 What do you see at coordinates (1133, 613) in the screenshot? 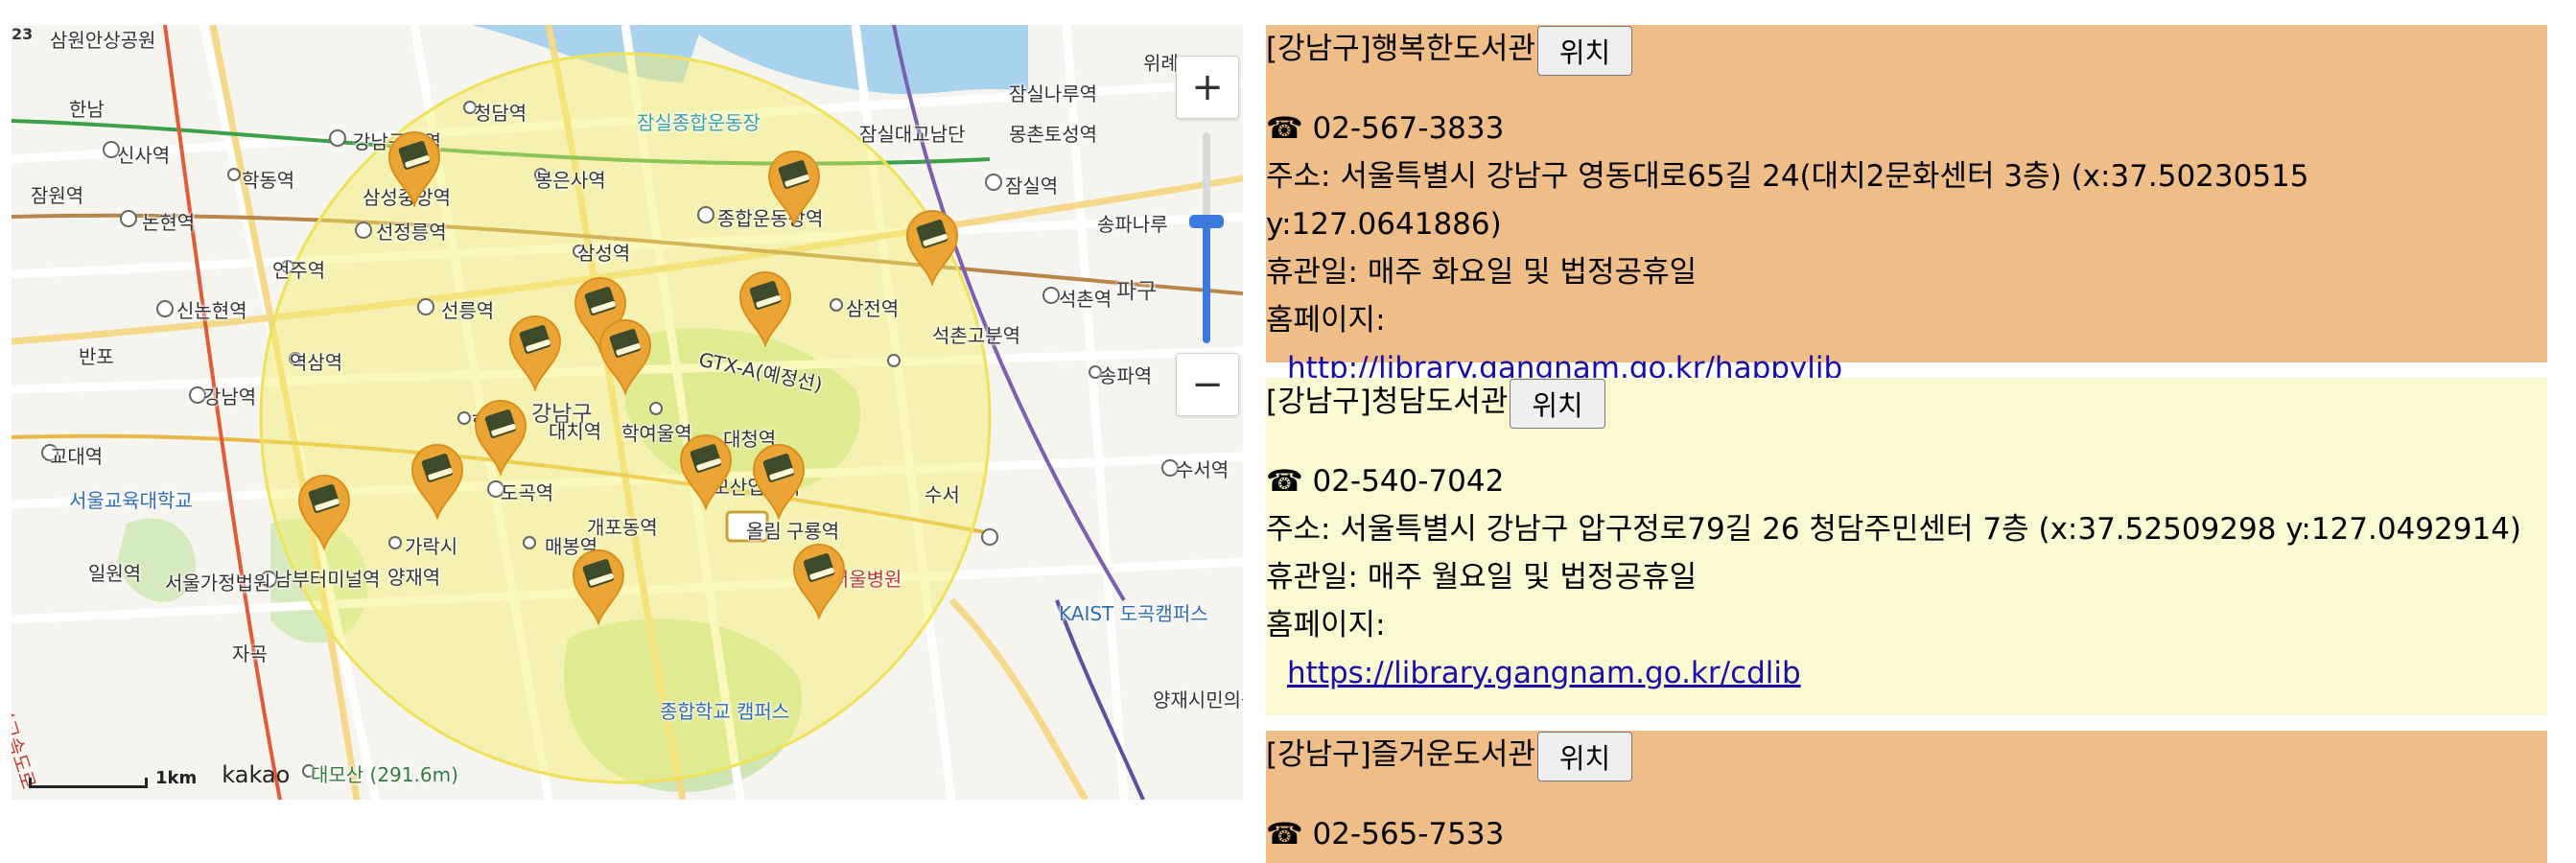
I see `map-label: KAIST 도곡캠퍼스` at bounding box center [1133, 613].